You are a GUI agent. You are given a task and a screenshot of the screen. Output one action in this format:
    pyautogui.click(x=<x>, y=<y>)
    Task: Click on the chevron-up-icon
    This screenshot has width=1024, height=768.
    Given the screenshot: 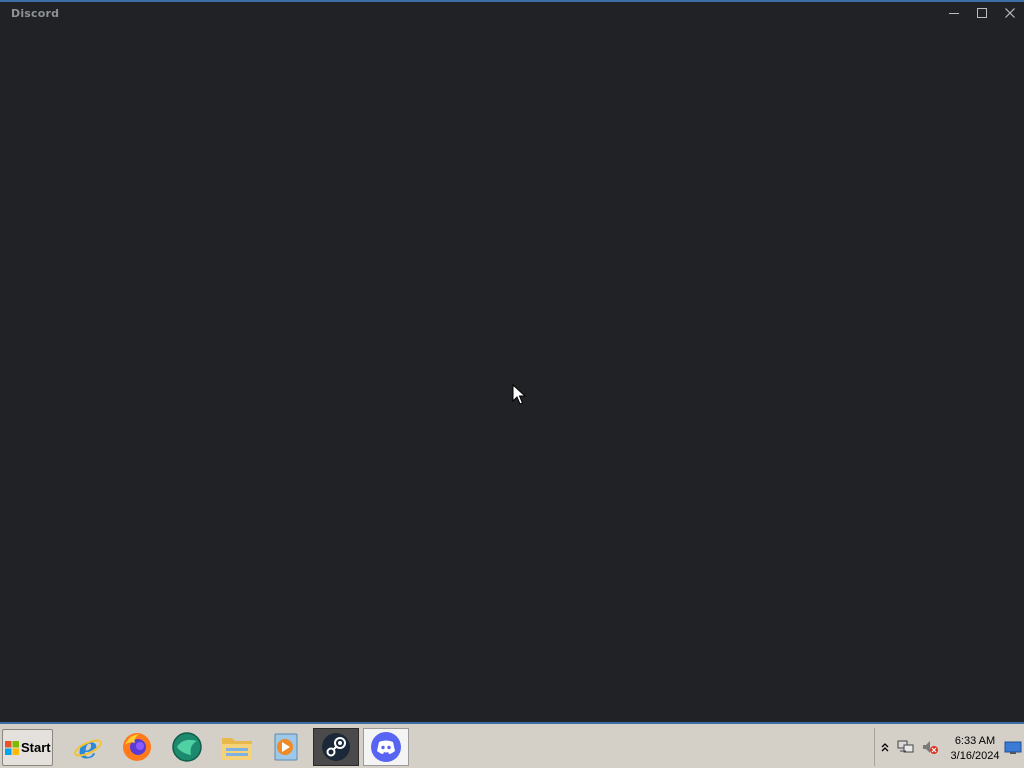 What is the action you would take?
    pyautogui.click(x=885, y=747)
    